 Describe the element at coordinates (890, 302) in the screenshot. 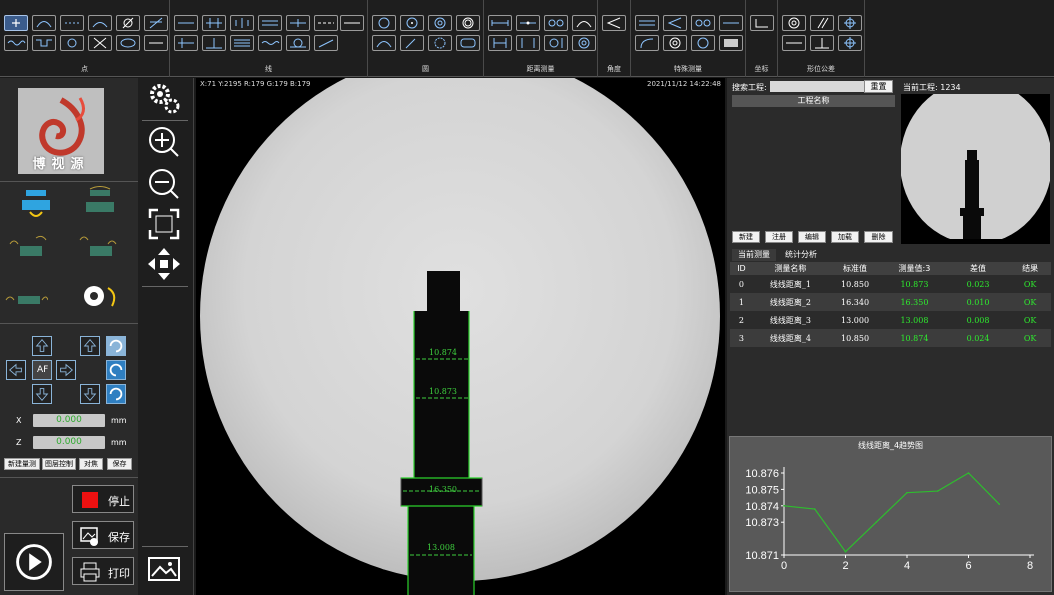

I see `table-row: 1 线线距离_2 16.340 16.350 0.010 OK` at that location.